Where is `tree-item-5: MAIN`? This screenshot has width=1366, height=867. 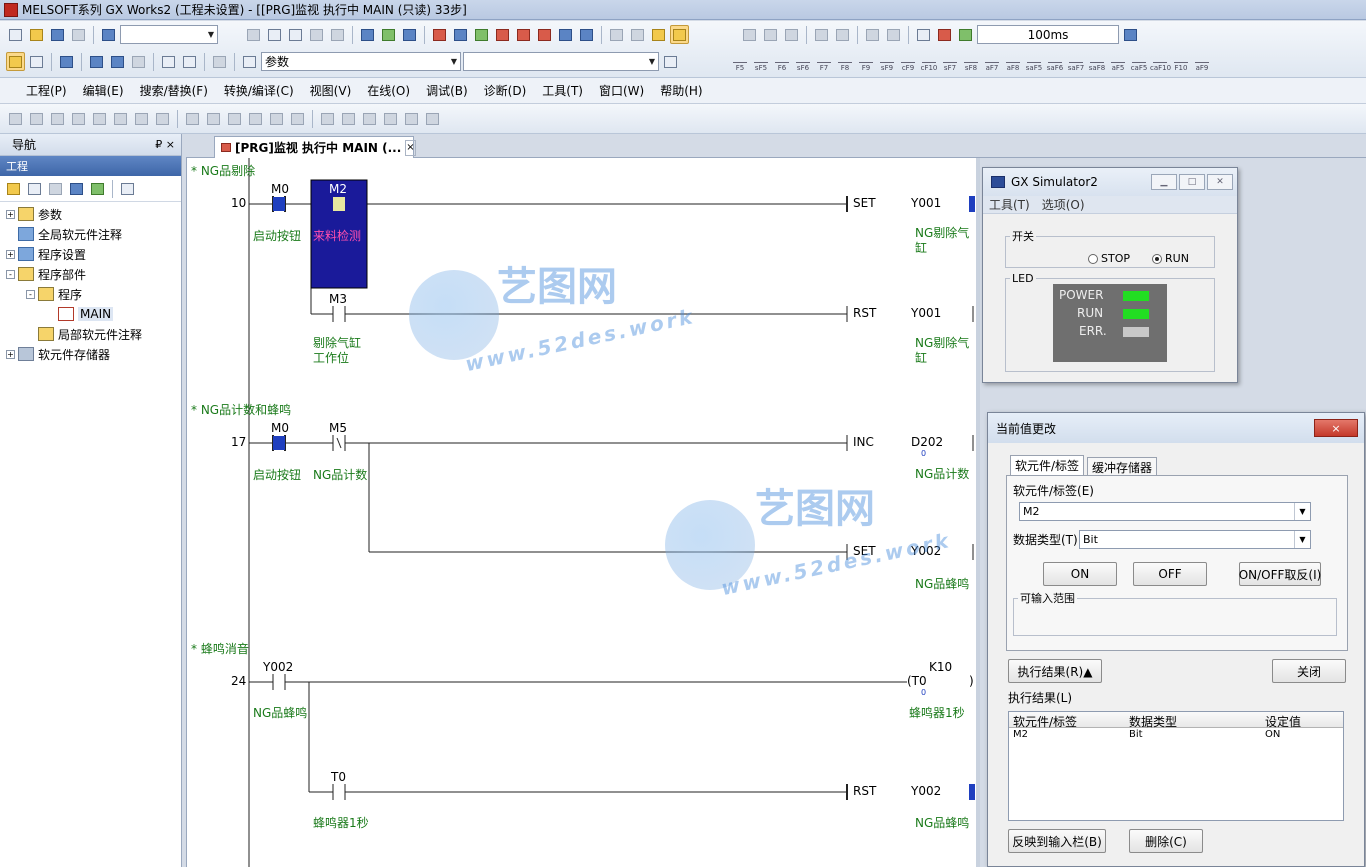 tree-item-5: MAIN is located at coordinates (90, 314).